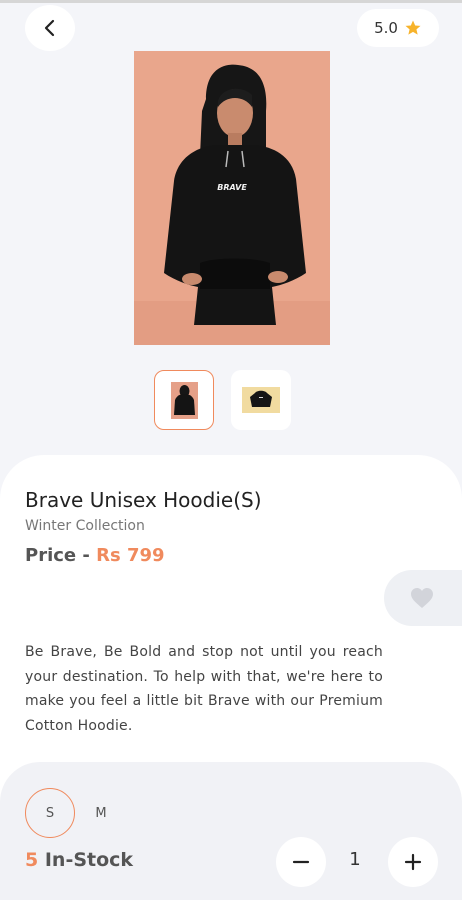 The image size is (462, 900). I want to click on back-button, so click(50, 28).